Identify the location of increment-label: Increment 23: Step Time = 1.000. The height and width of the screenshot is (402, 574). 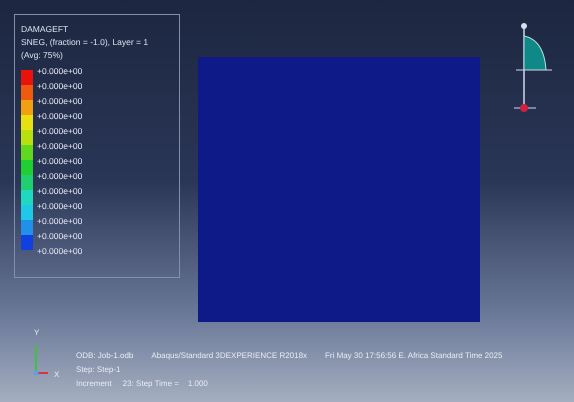
(142, 384).